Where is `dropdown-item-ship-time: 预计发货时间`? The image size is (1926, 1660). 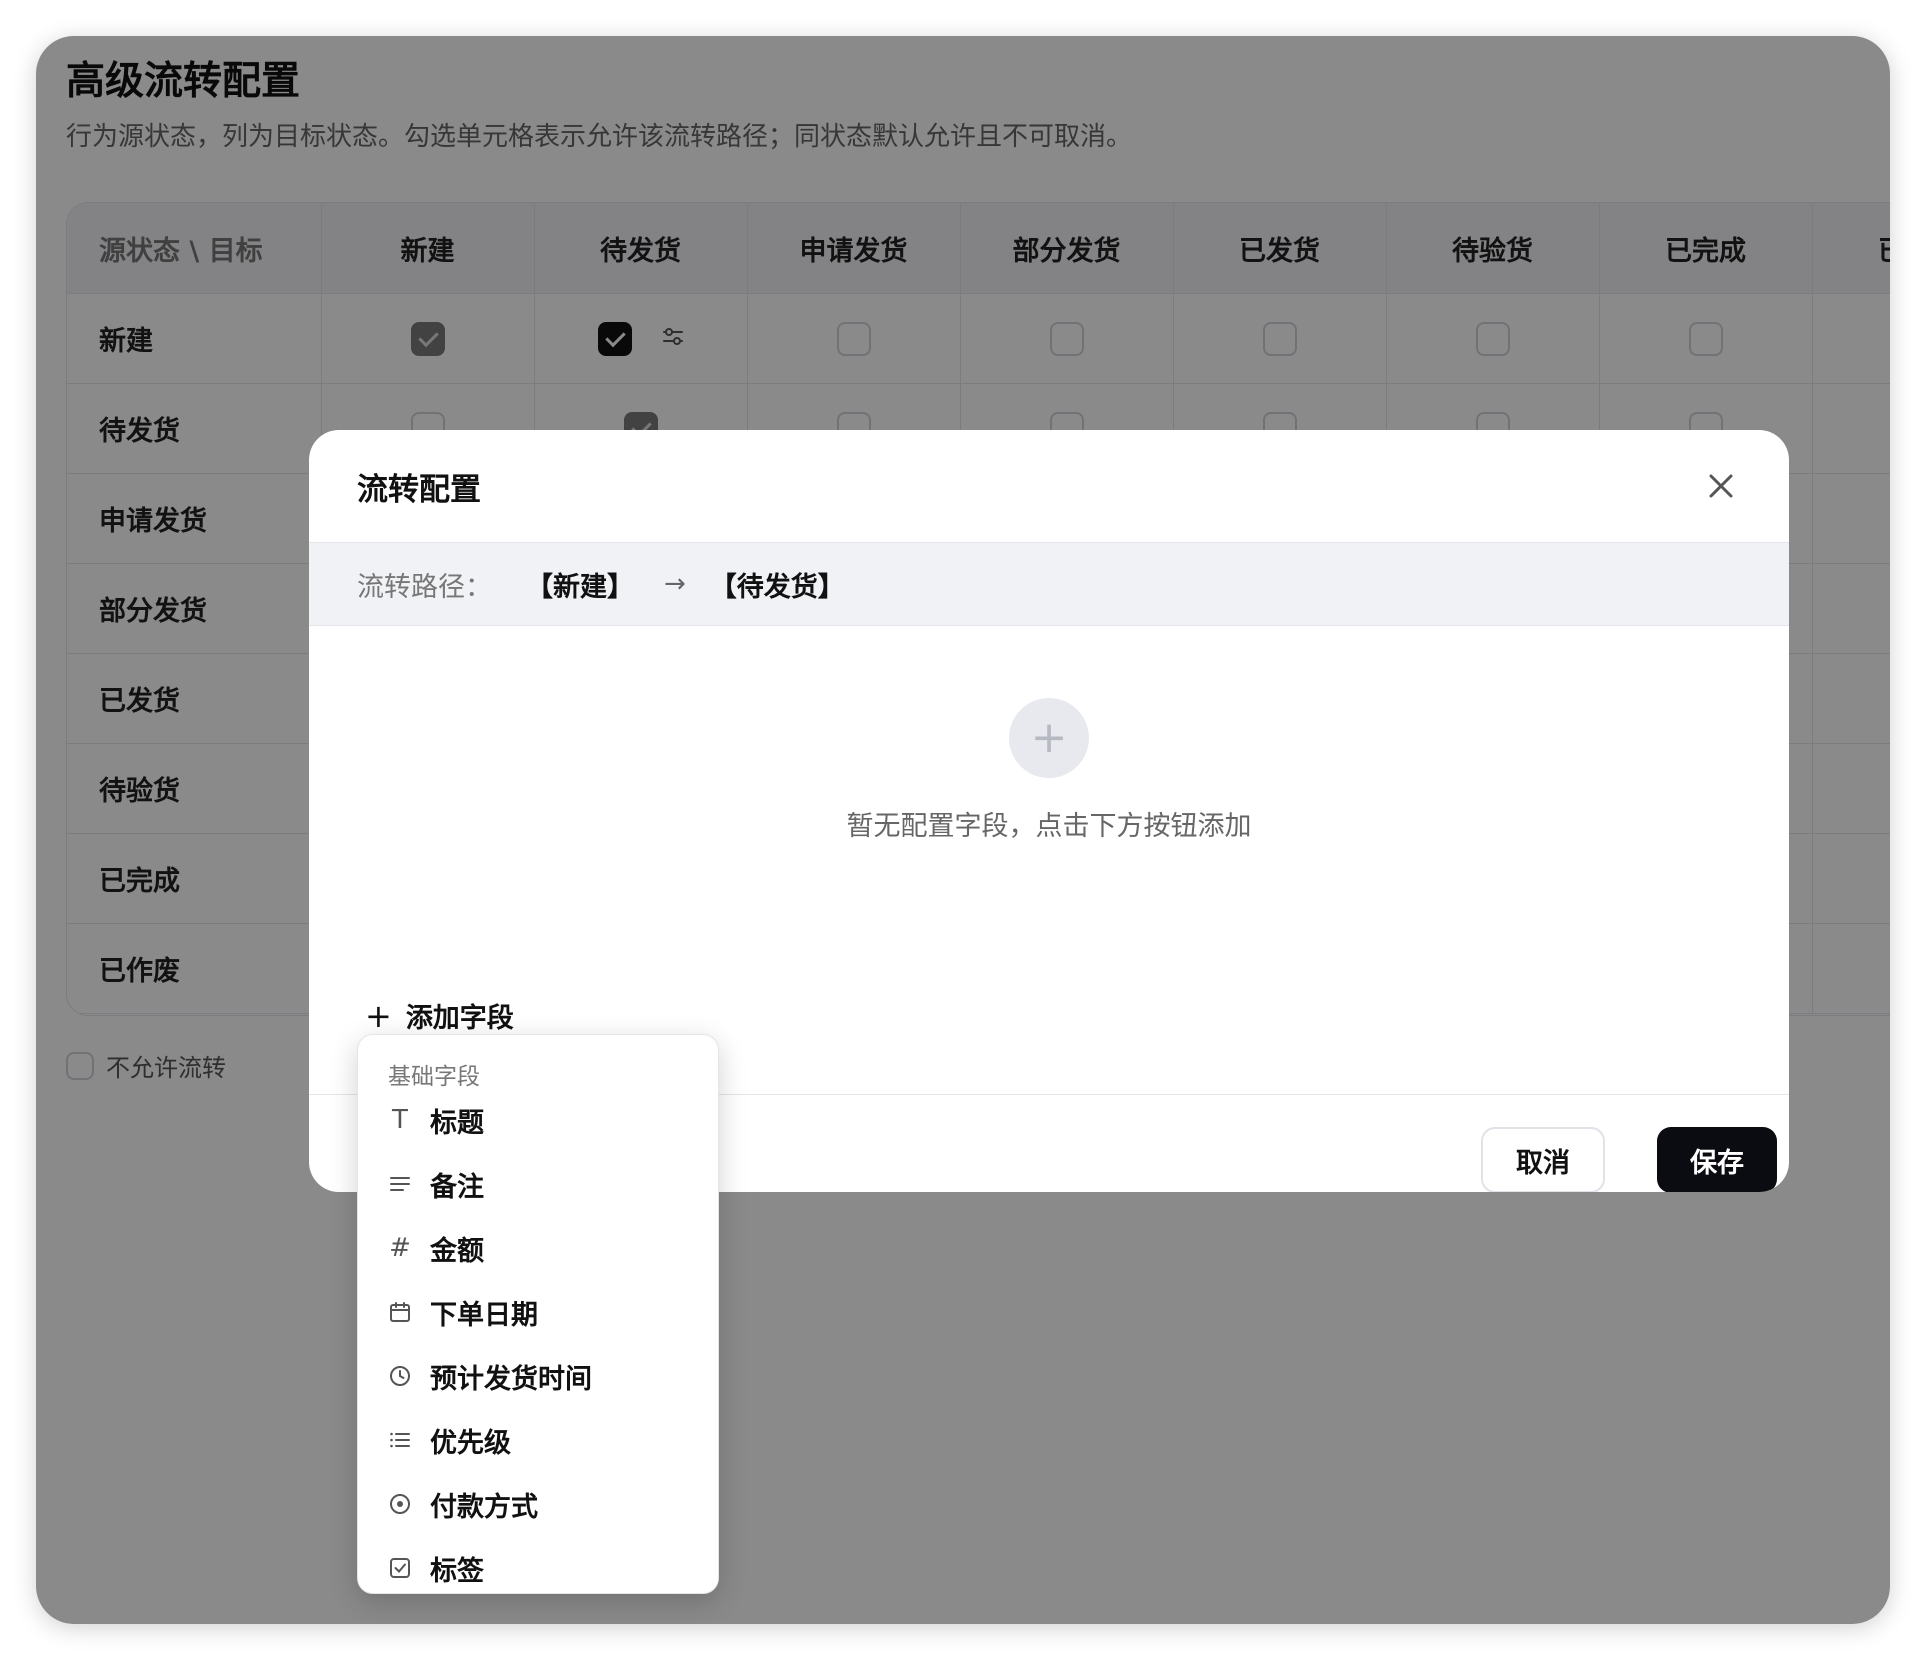 dropdown-item-ship-time: 预计发货时间 is located at coordinates (489, 1376).